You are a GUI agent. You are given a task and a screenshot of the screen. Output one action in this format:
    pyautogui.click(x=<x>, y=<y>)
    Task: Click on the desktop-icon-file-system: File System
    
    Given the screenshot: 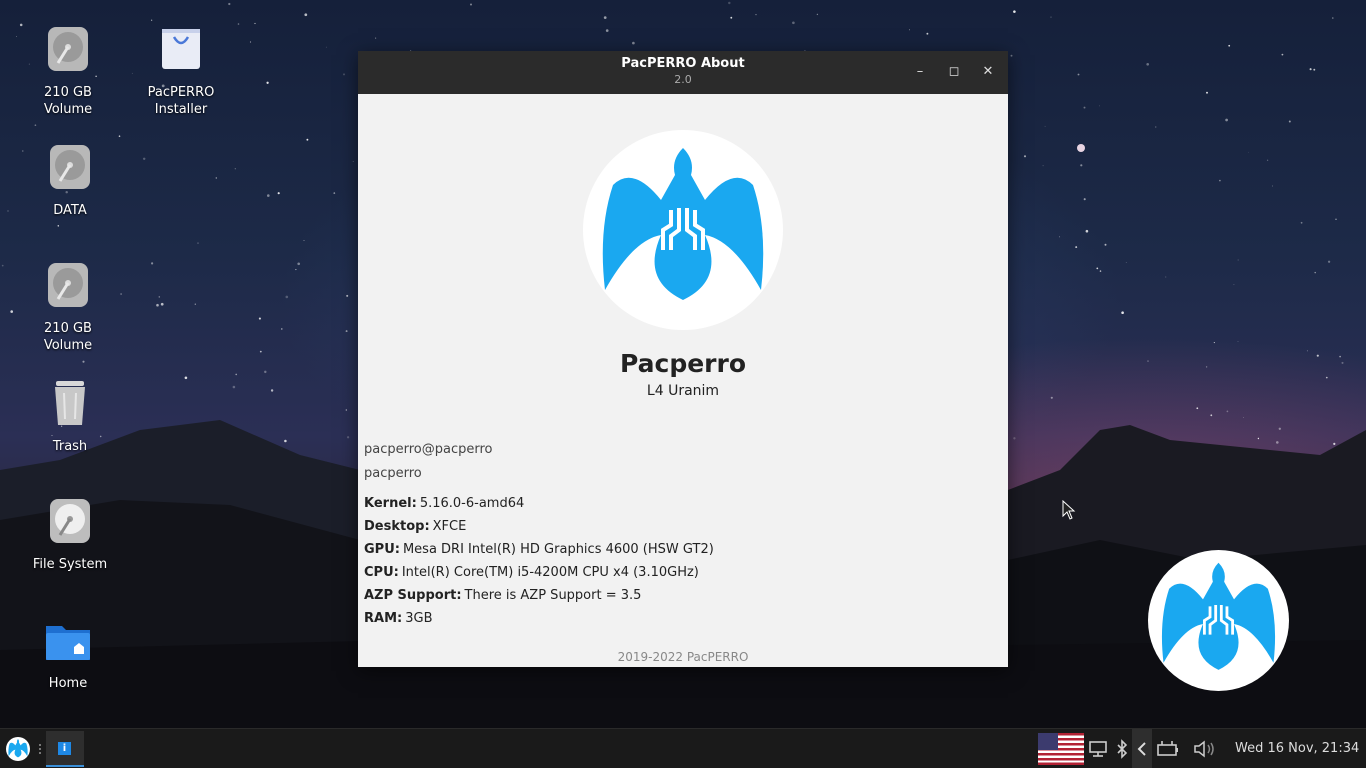 What is the action you would take?
    pyautogui.click(x=70, y=535)
    